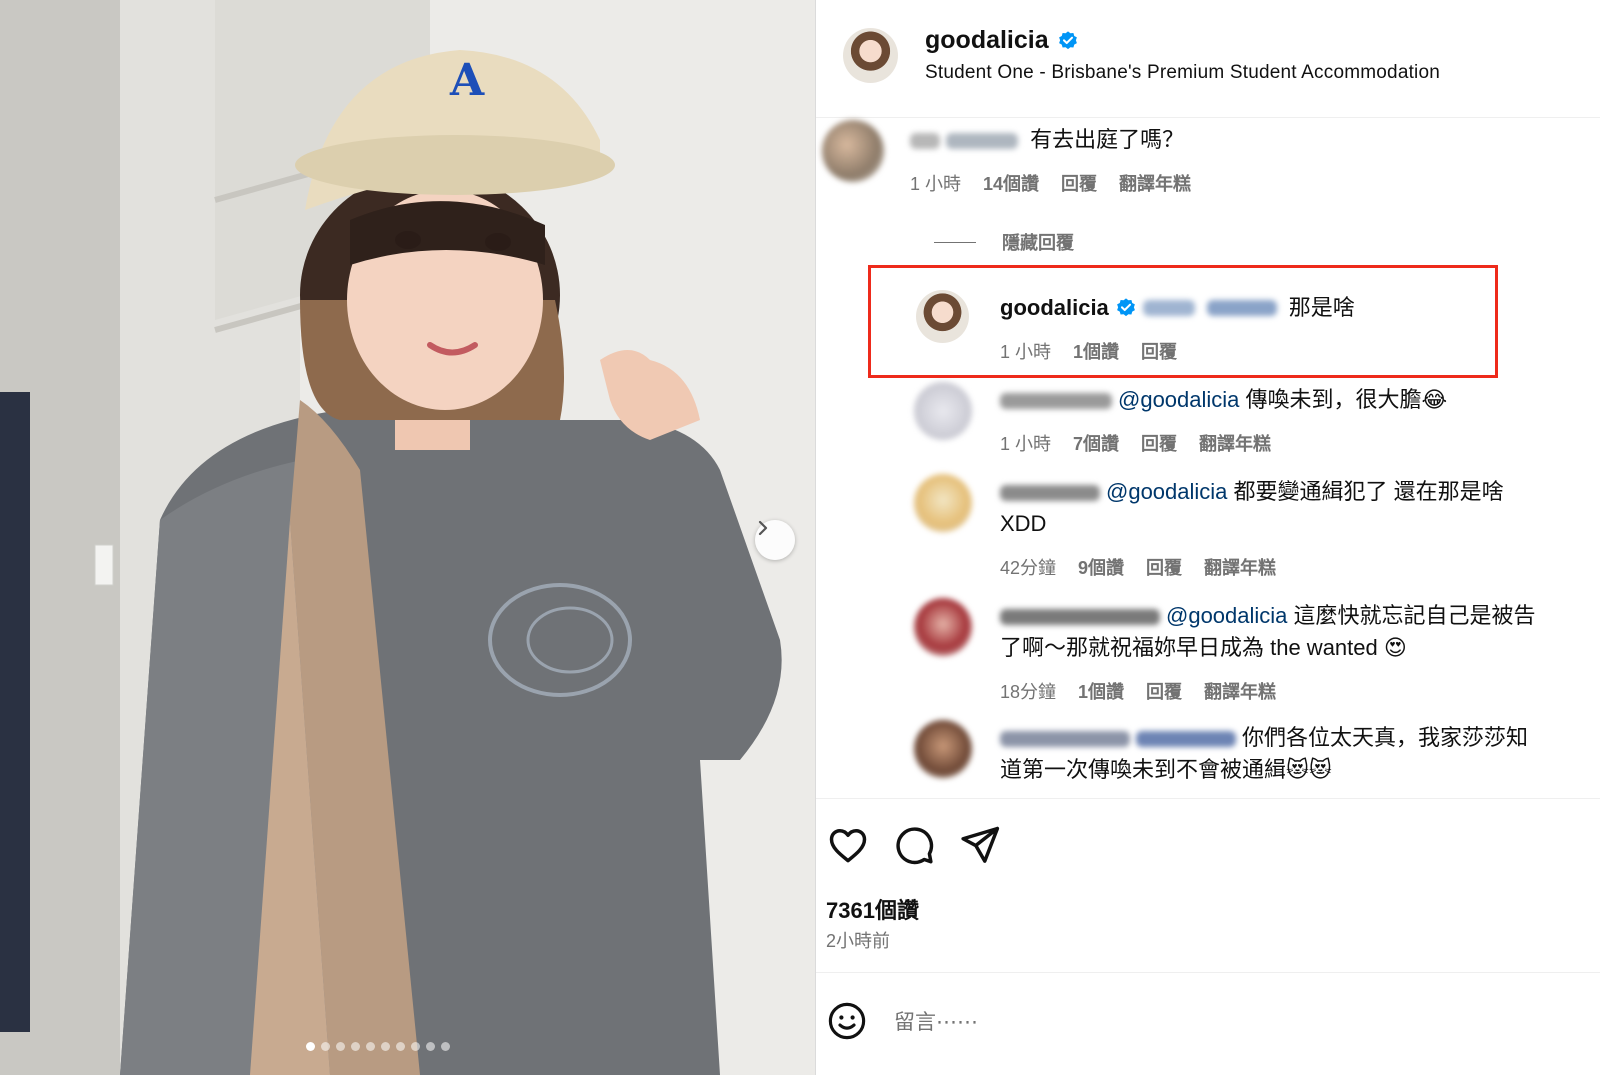 Image resolution: width=1600 pixels, height=1075 pixels. Describe the element at coordinates (1295, 754) in the screenshot. I see `comment-text: 你們各位太天真，我家莎莎知 道第一次傳喚未到不會被通緝😻😻` at that location.